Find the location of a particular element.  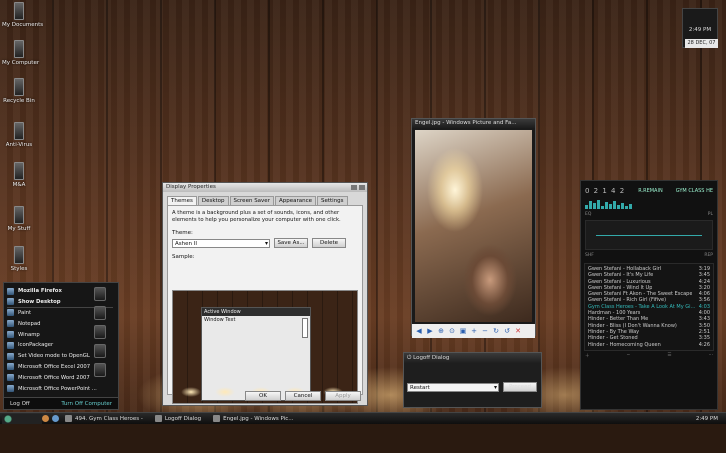

desktop-icon-my-computer: My Computer is located at coordinates (20, 53).